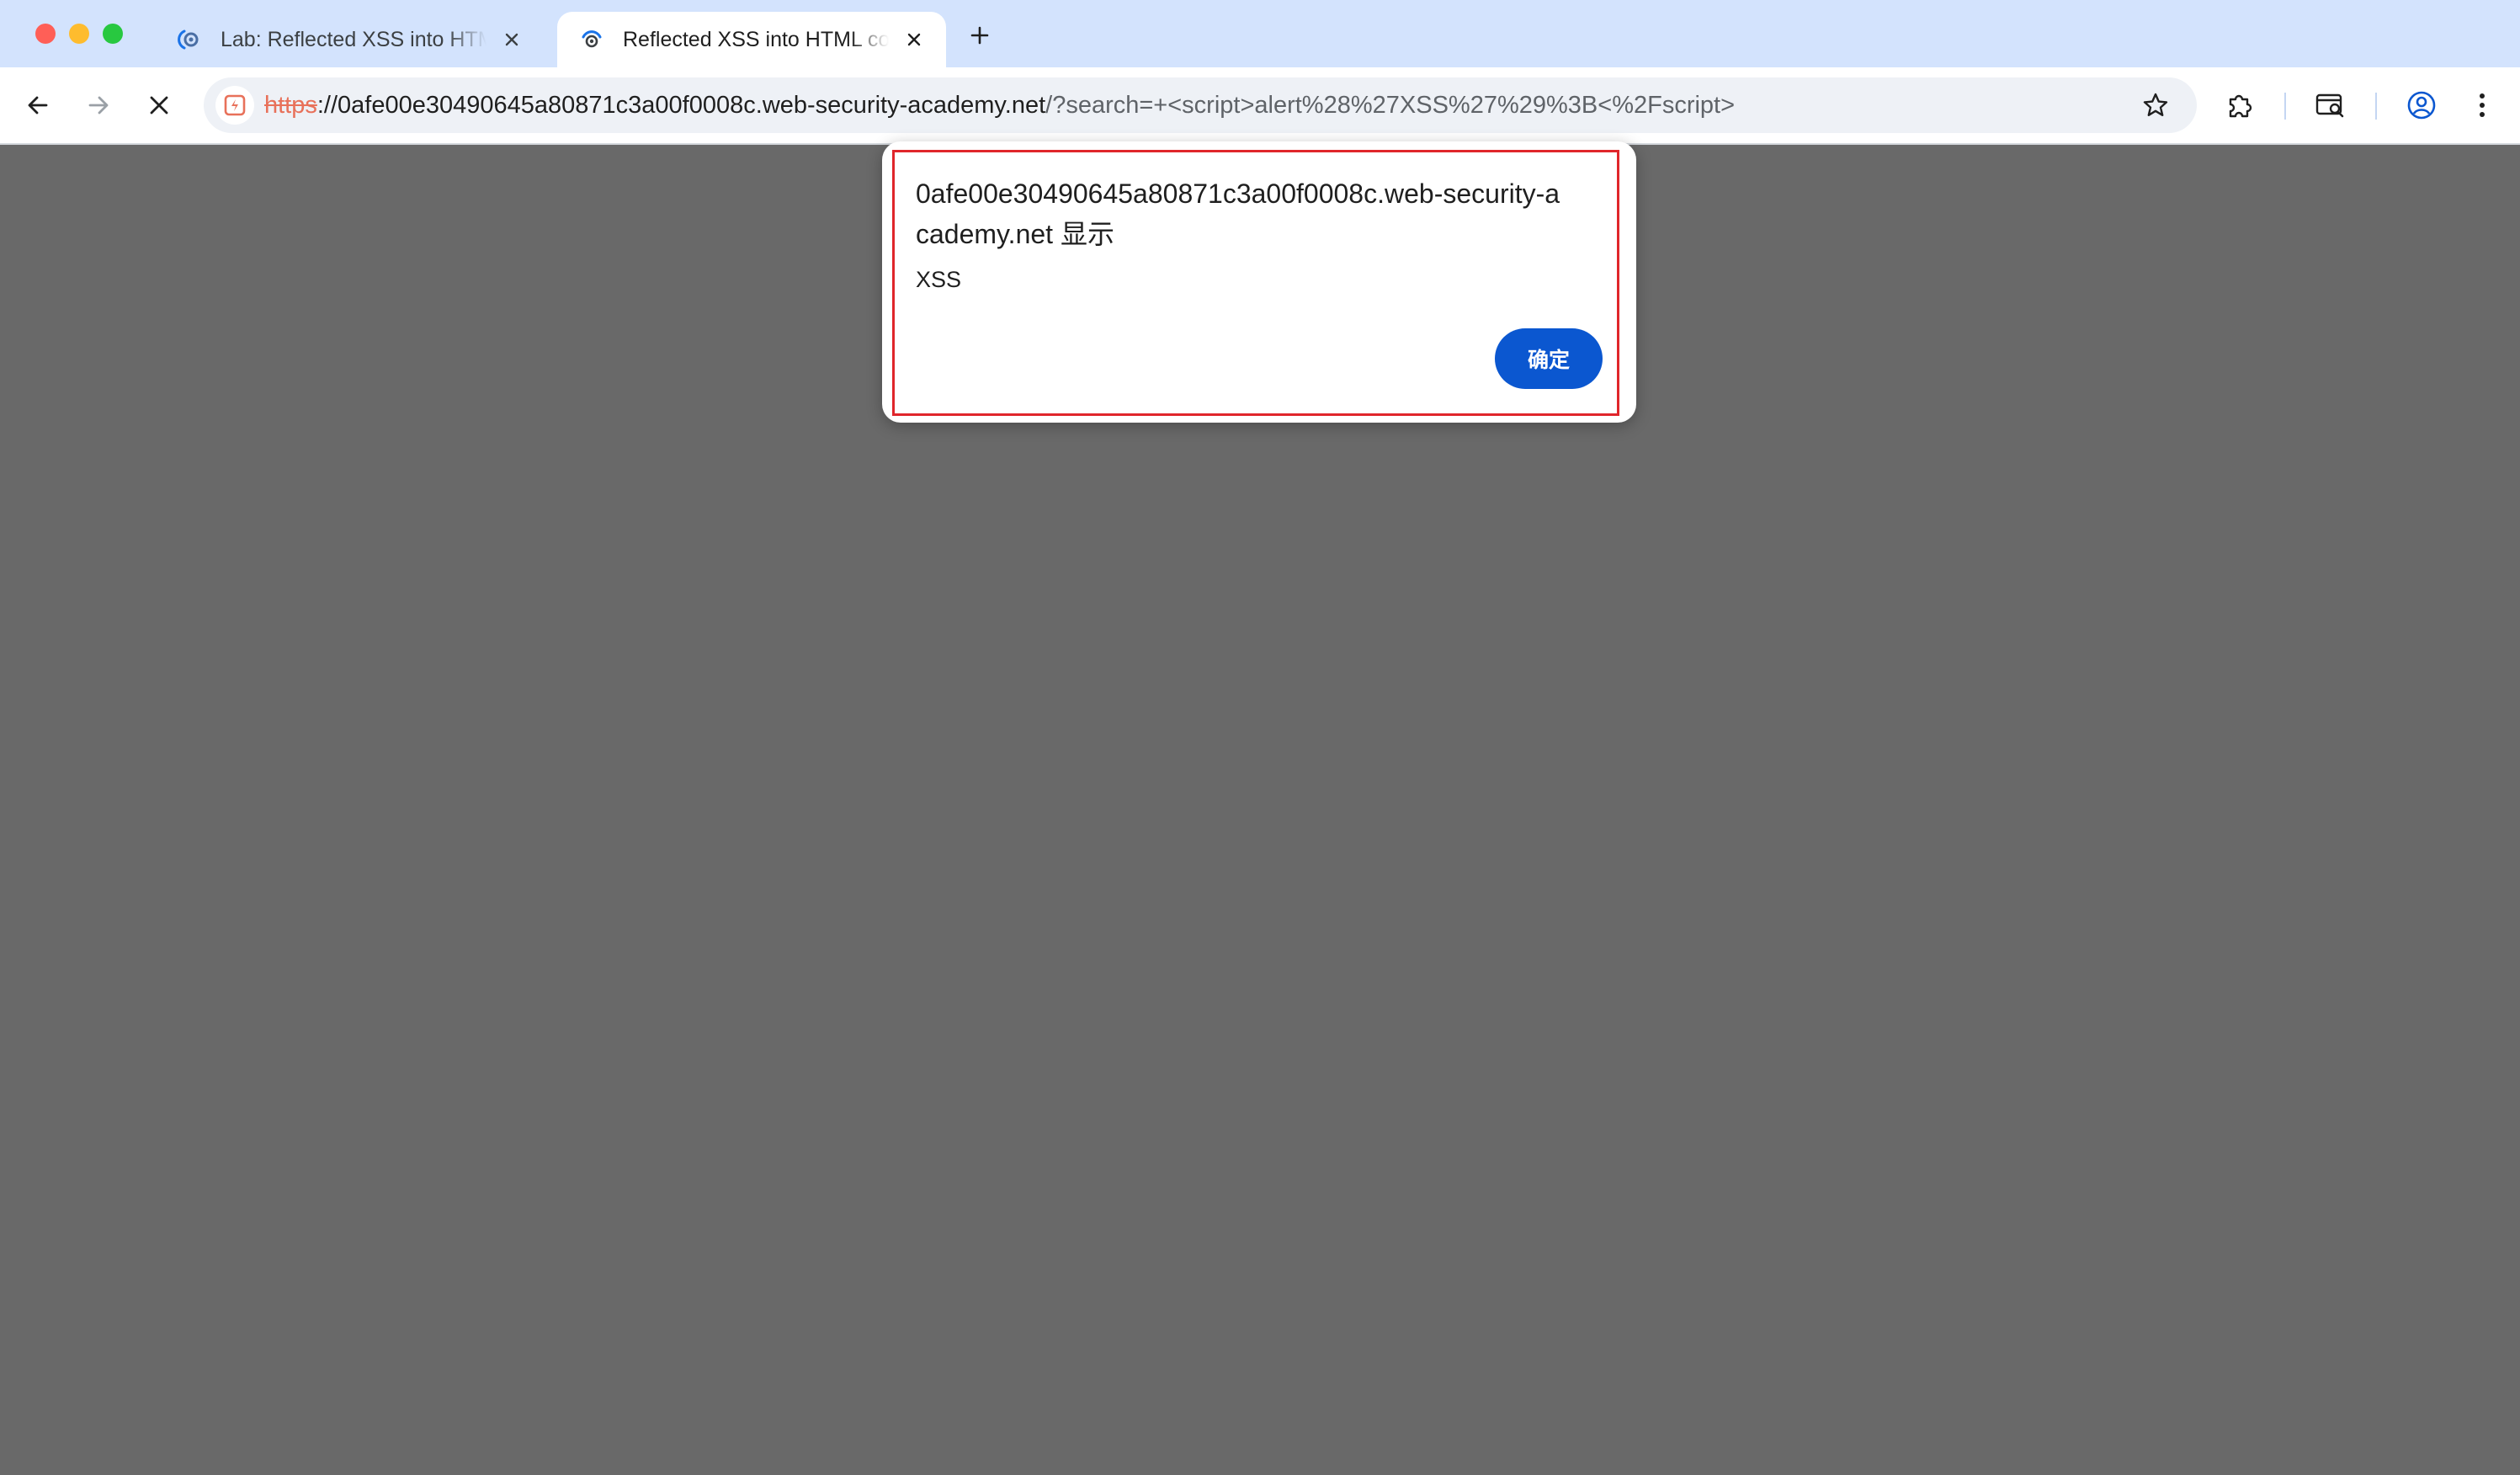 Image resolution: width=2520 pixels, height=1475 pixels. I want to click on window-minimize-button, so click(79, 34).